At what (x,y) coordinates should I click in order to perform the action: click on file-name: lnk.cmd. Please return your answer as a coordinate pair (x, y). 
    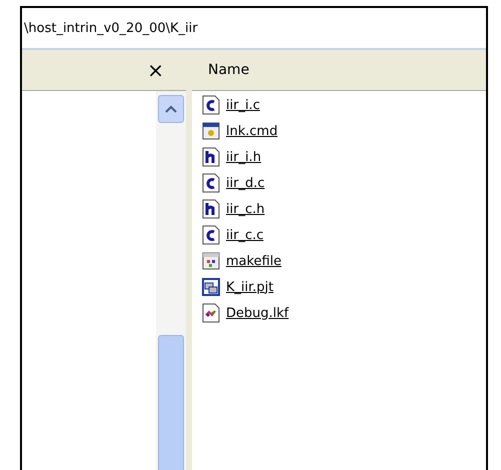
    Looking at the image, I should click on (252, 131).